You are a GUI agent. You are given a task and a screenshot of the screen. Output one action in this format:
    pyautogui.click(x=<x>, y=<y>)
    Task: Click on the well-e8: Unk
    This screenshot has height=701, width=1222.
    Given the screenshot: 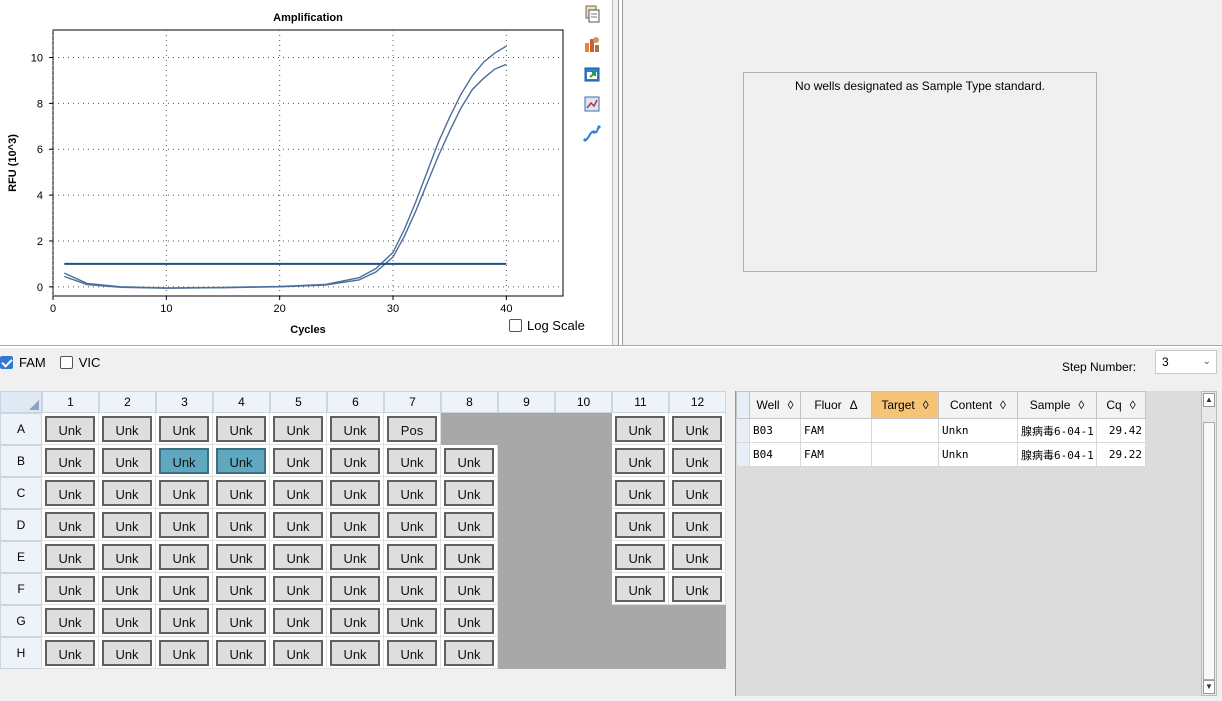 What is the action you would take?
    pyautogui.click(x=469, y=556)
    